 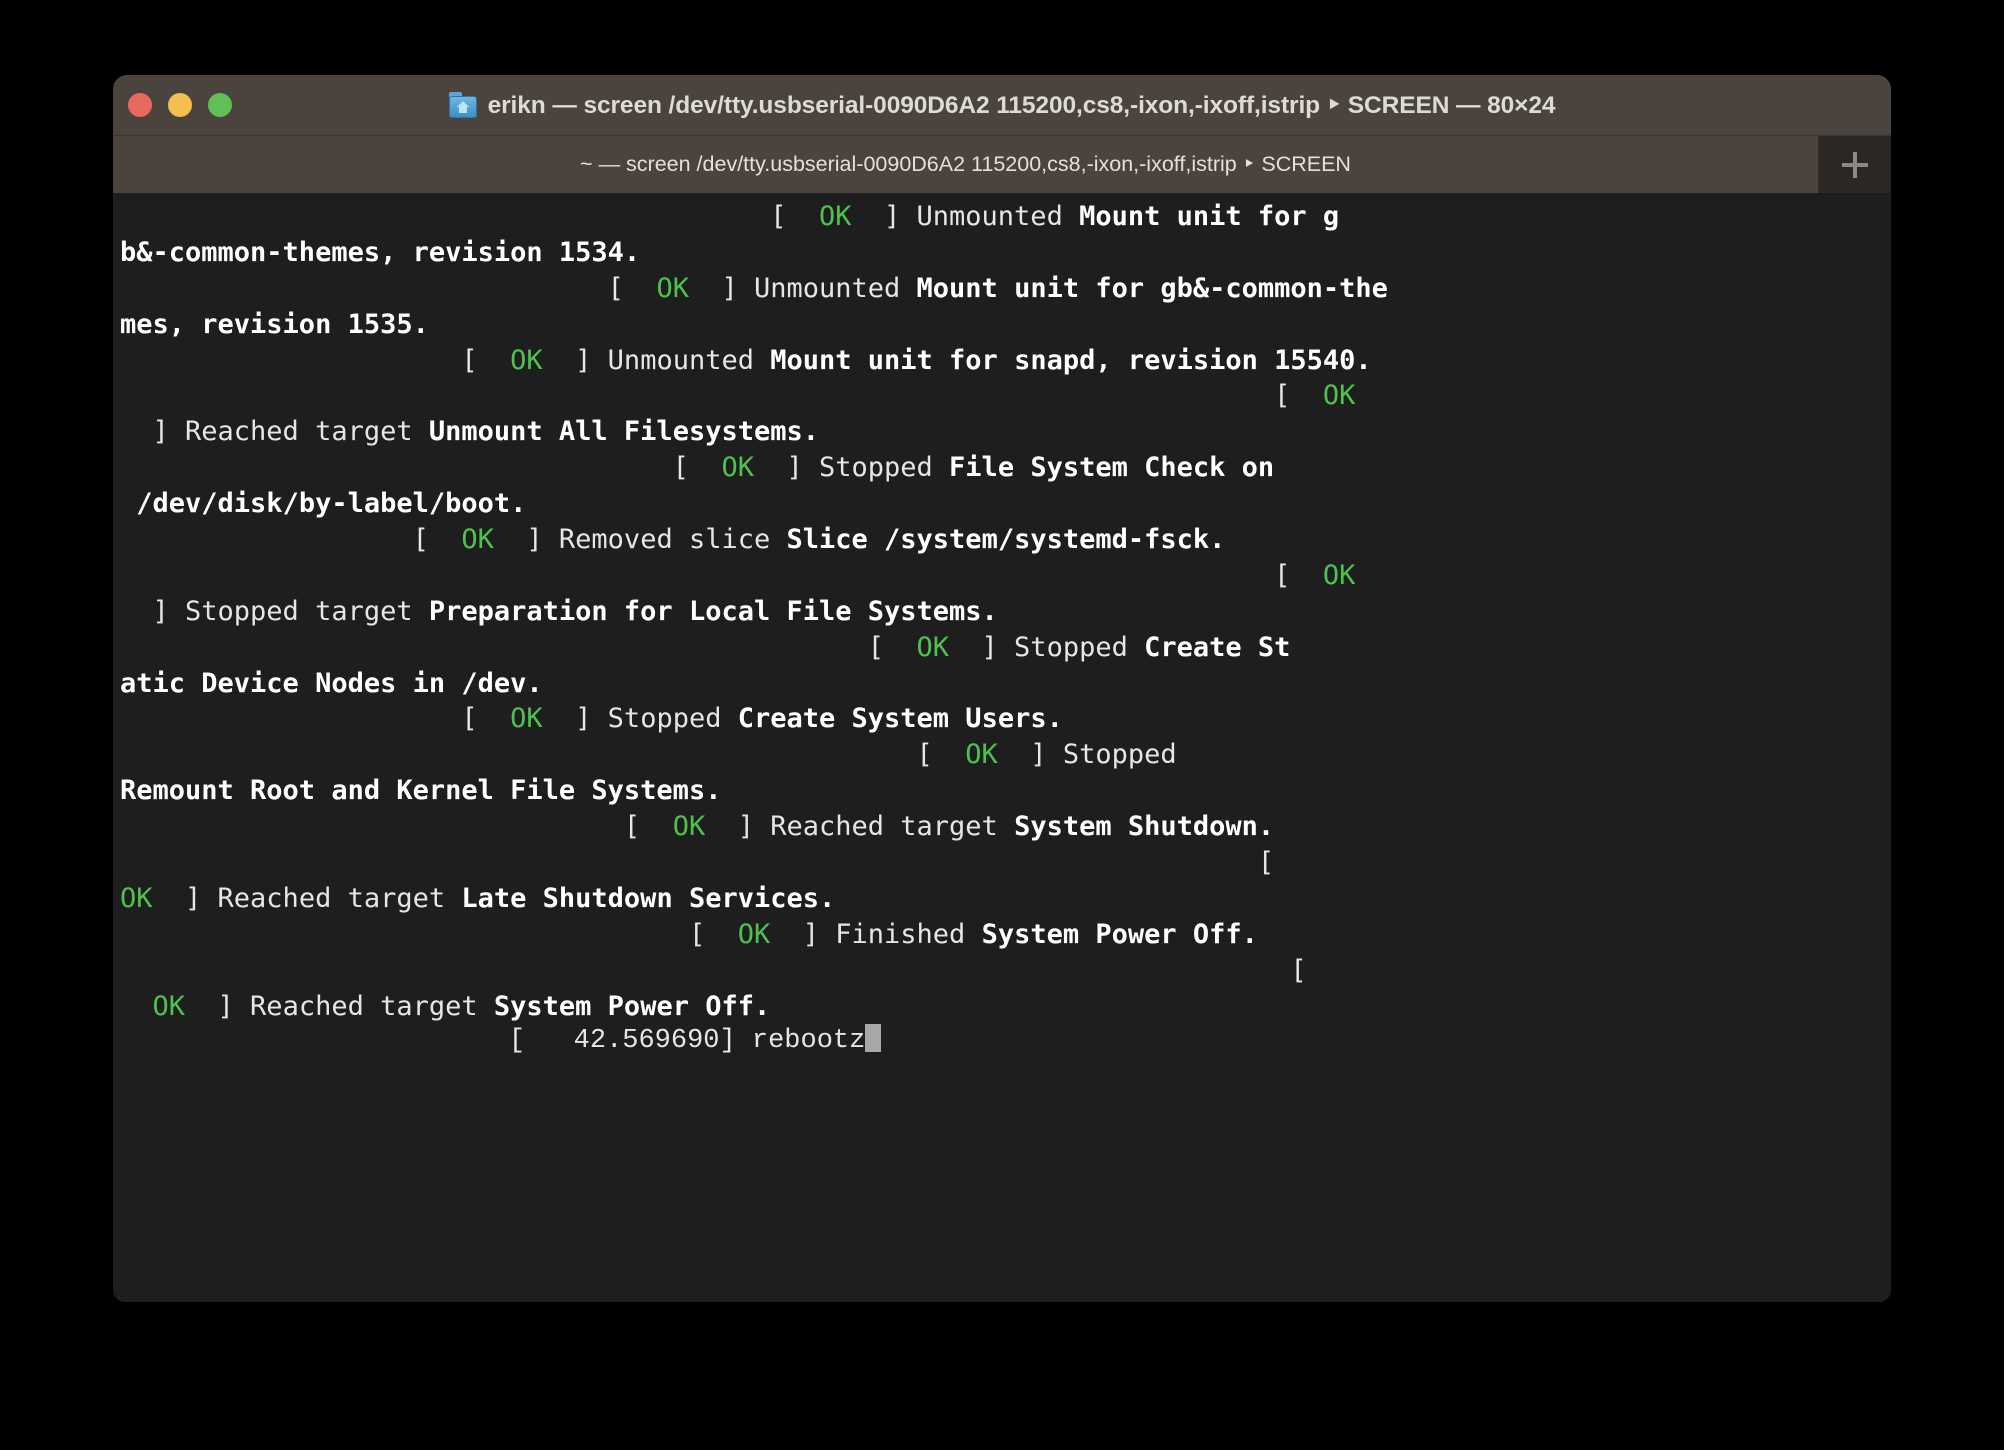 I want to click on terminal-line: [ OK ] Stopped, so click(x=1005, y=755).